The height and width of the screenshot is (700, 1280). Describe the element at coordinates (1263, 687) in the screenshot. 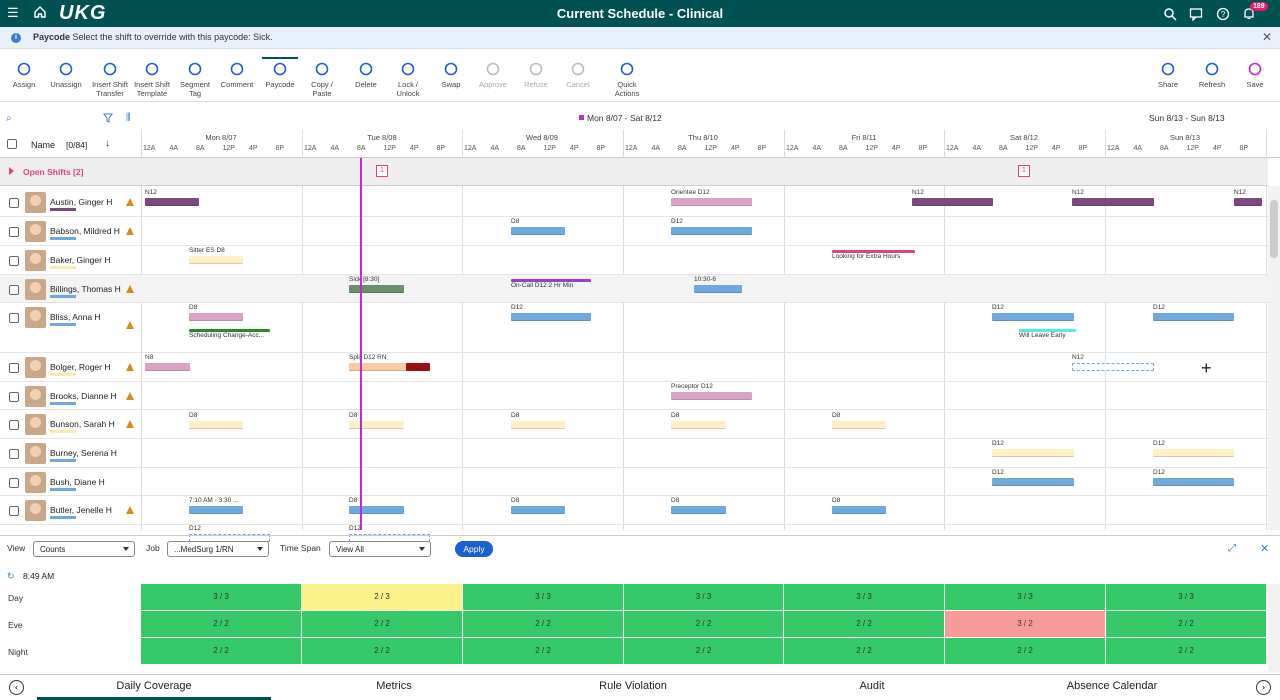

I see `next-tab-icon: ›` at that location.